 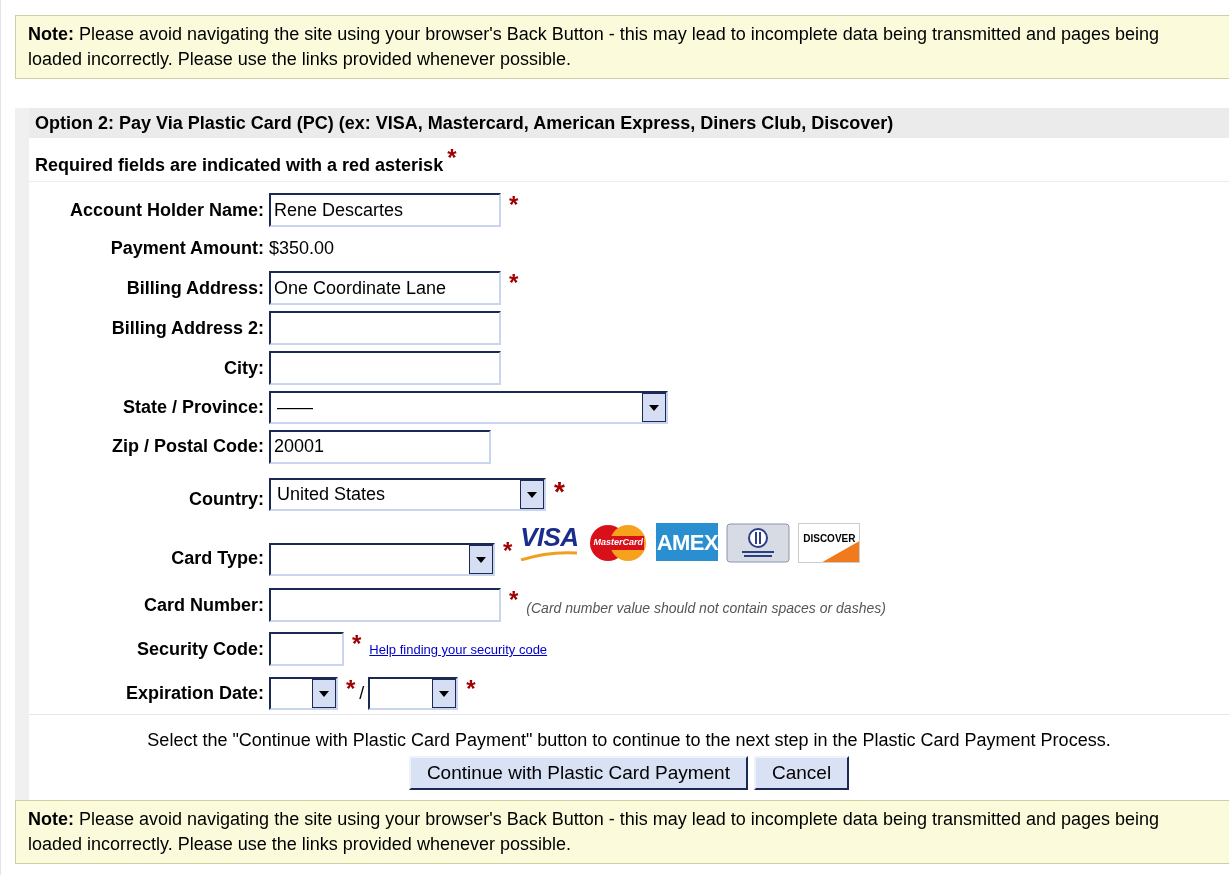 I want to click on continue-button: Continue with Plastic Card Payment, so click(x=578, y=773).